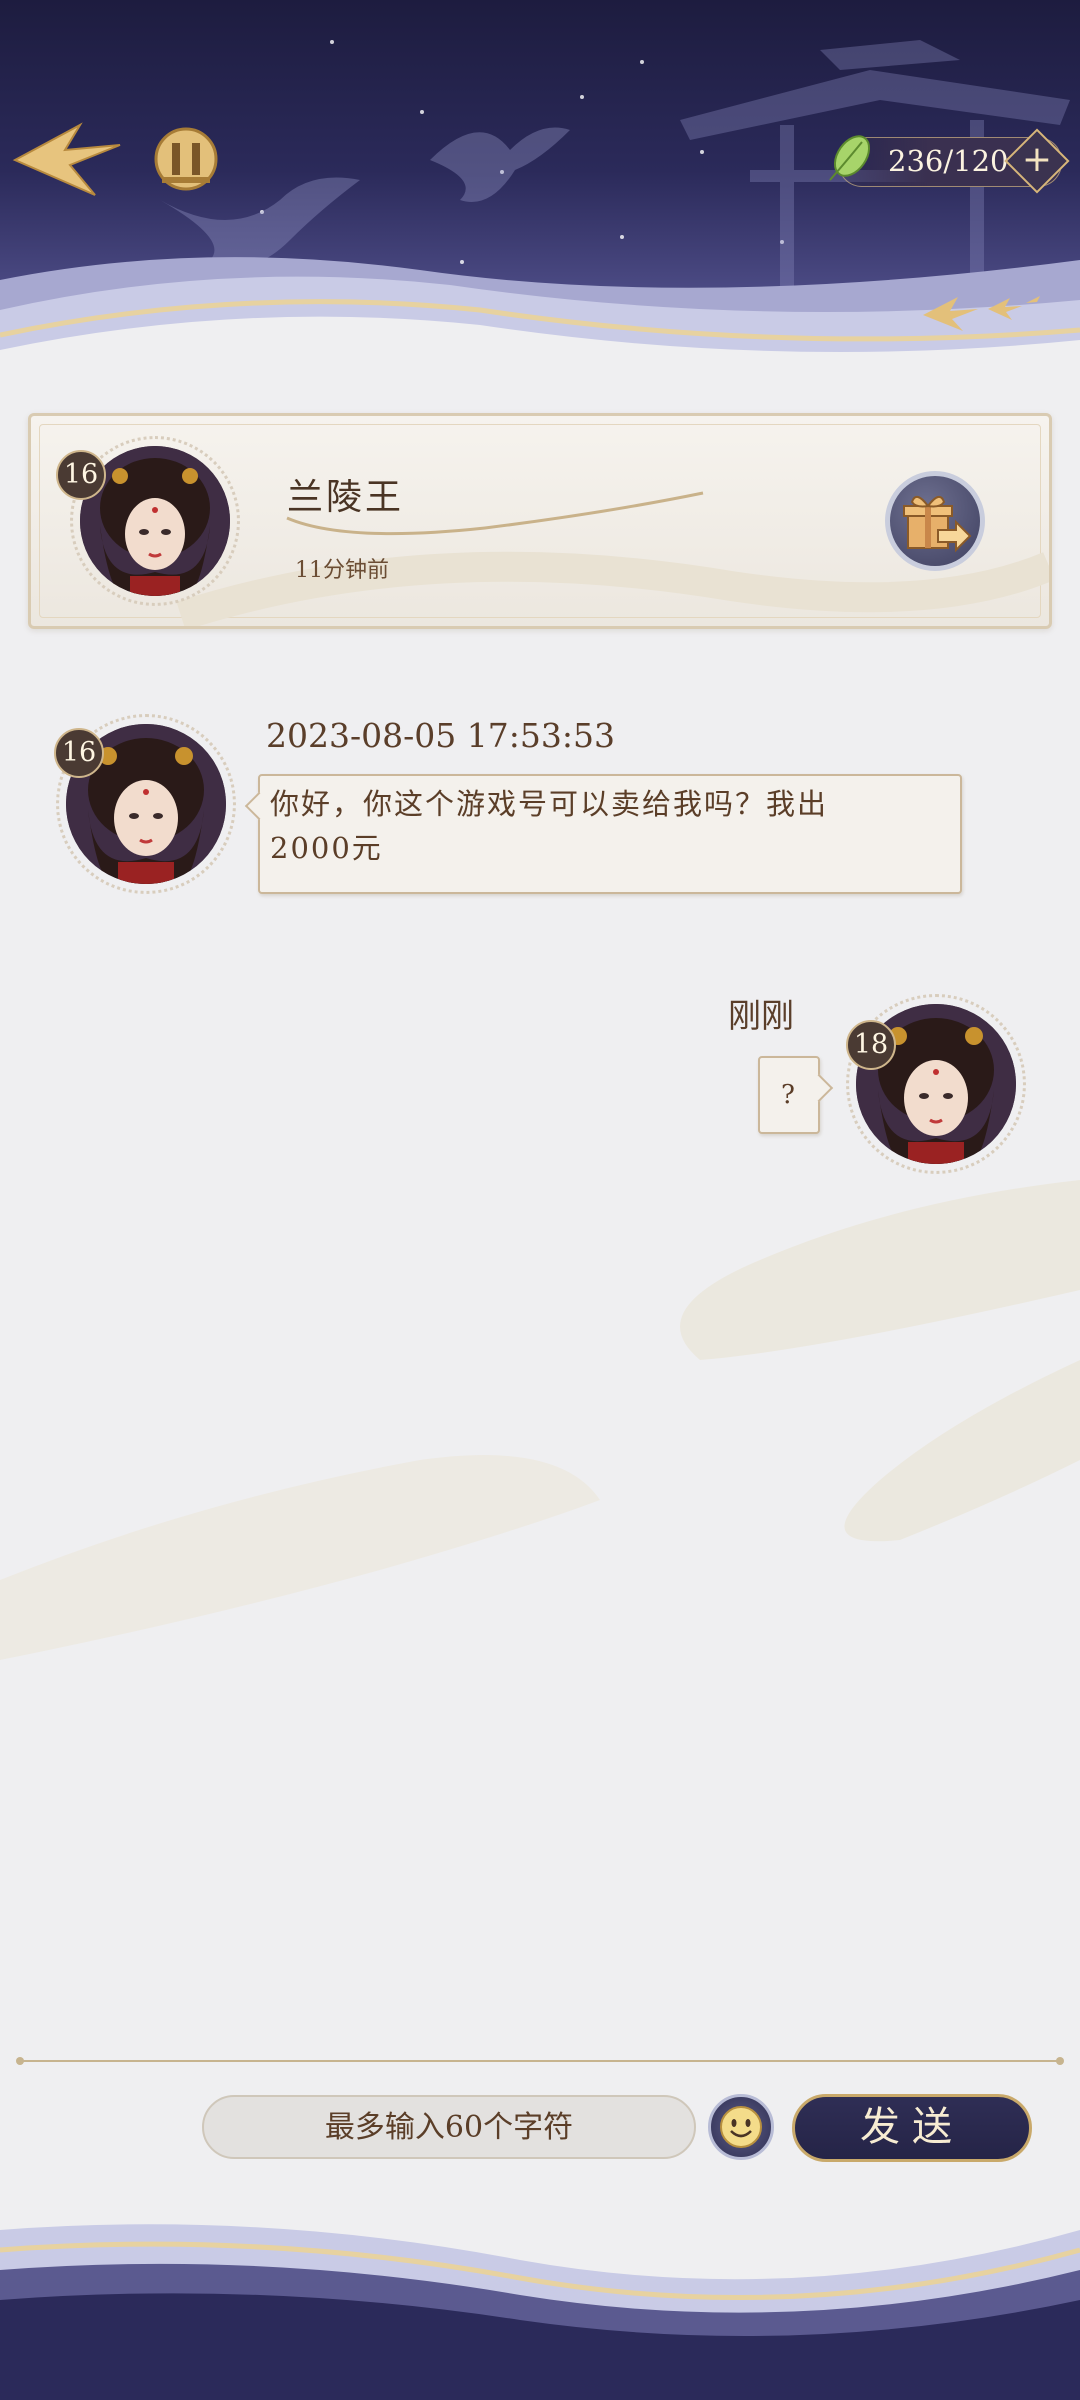  I want to click on gift-icon, so click(937, 524).